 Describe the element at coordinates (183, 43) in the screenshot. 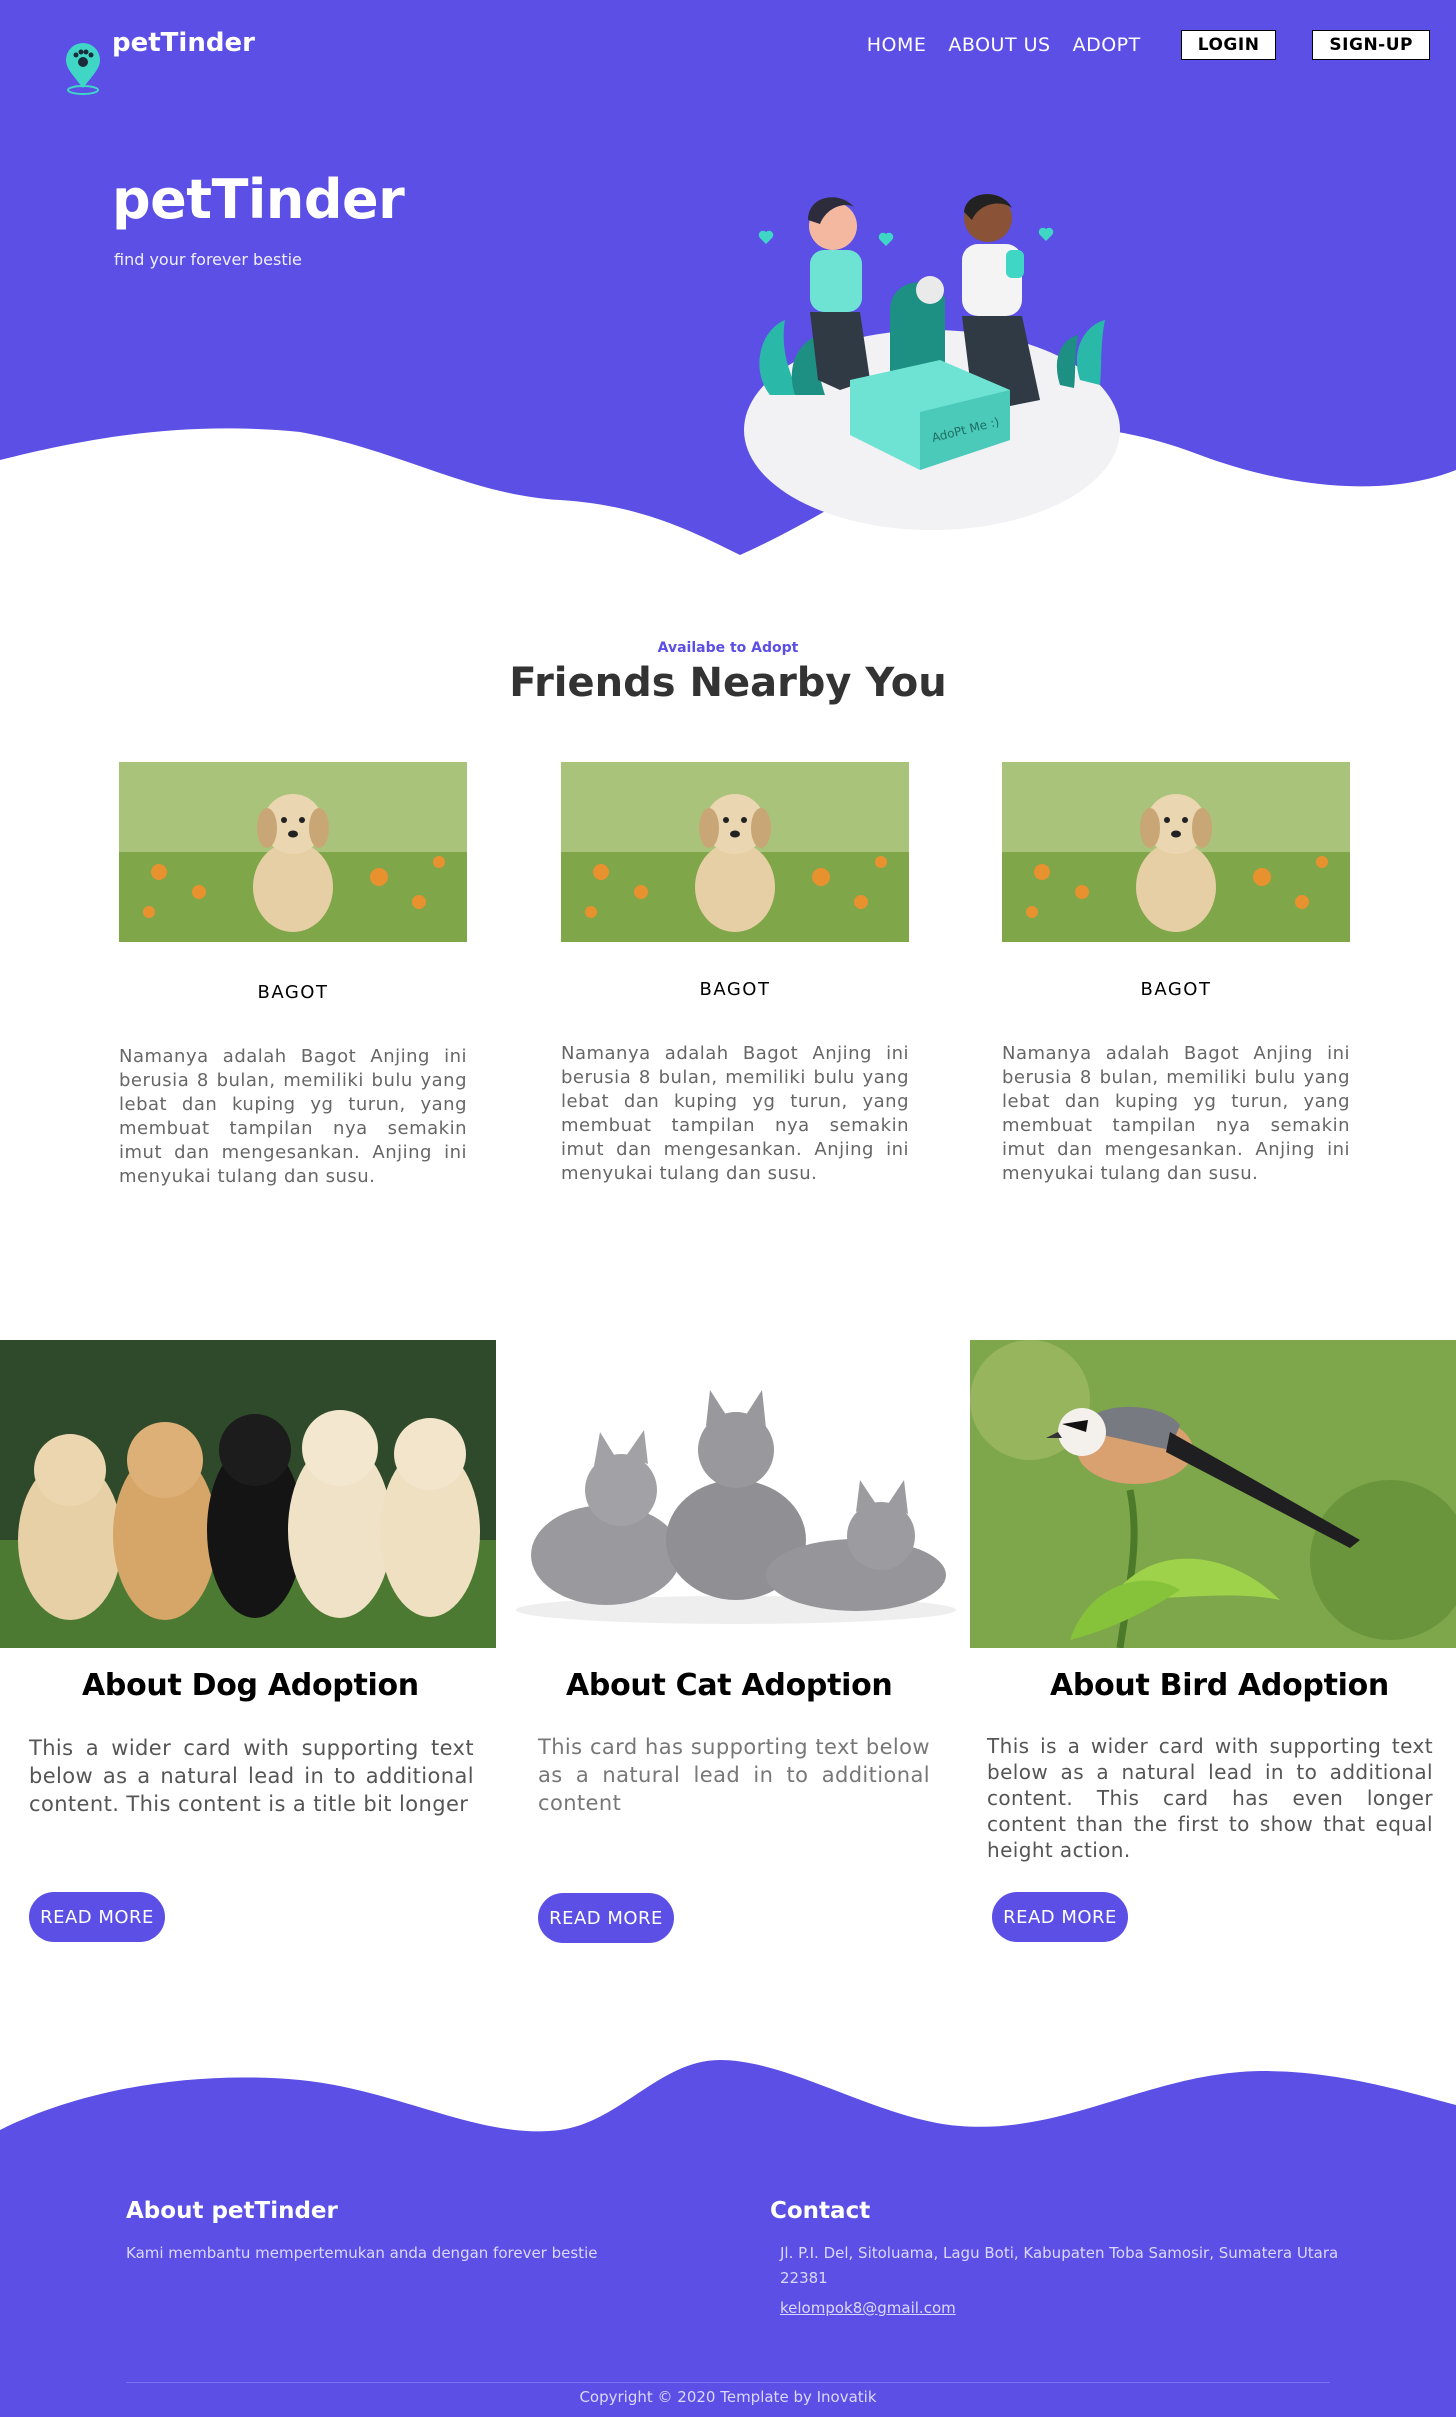

I see `brand-name: petTinder` at that location.